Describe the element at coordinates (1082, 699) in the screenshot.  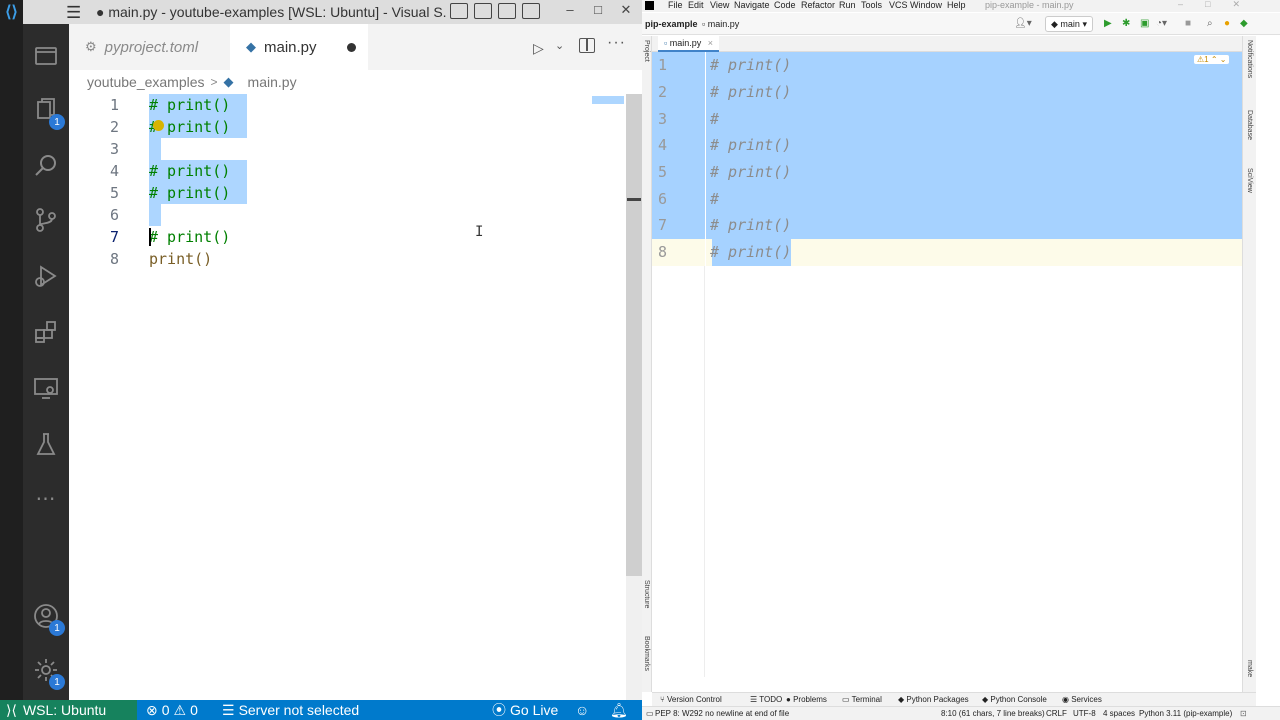
I see `services-tool-button: ◉ Services` at that location.